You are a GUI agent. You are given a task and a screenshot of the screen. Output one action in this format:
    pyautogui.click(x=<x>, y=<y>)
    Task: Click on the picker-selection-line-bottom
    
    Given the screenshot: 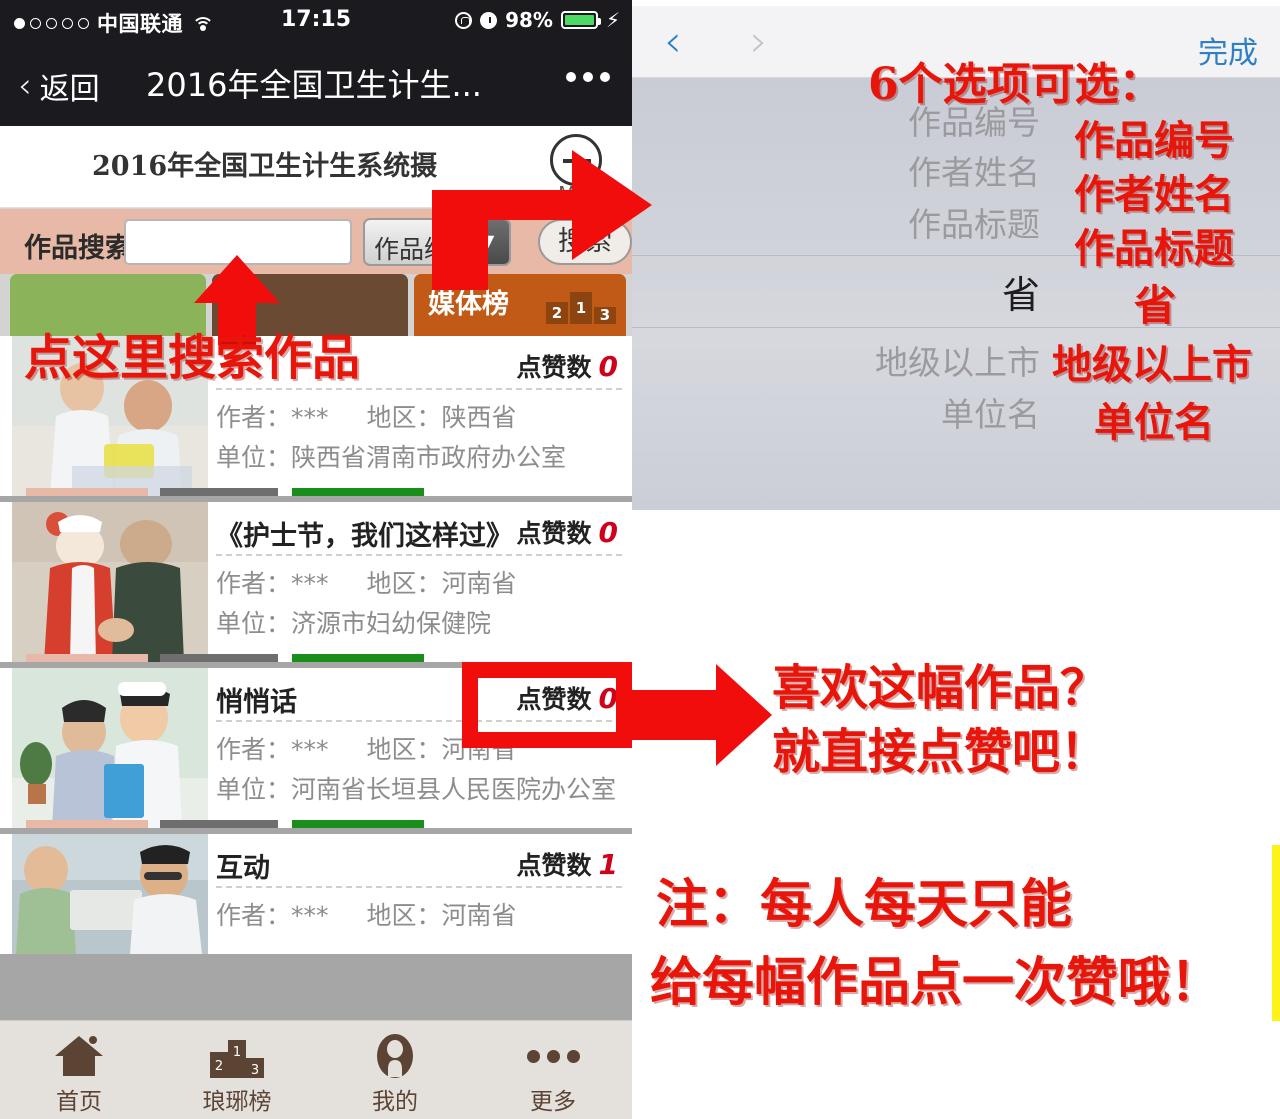 What is the action you would take?
    pyautogui.click(x=956, y=327)
    